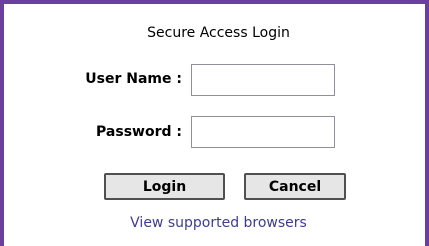 The height and width of the screenshot is (246, 429). Describe the element at coordinates (263, 132) in the screenshot. I see `password-input` at that location.